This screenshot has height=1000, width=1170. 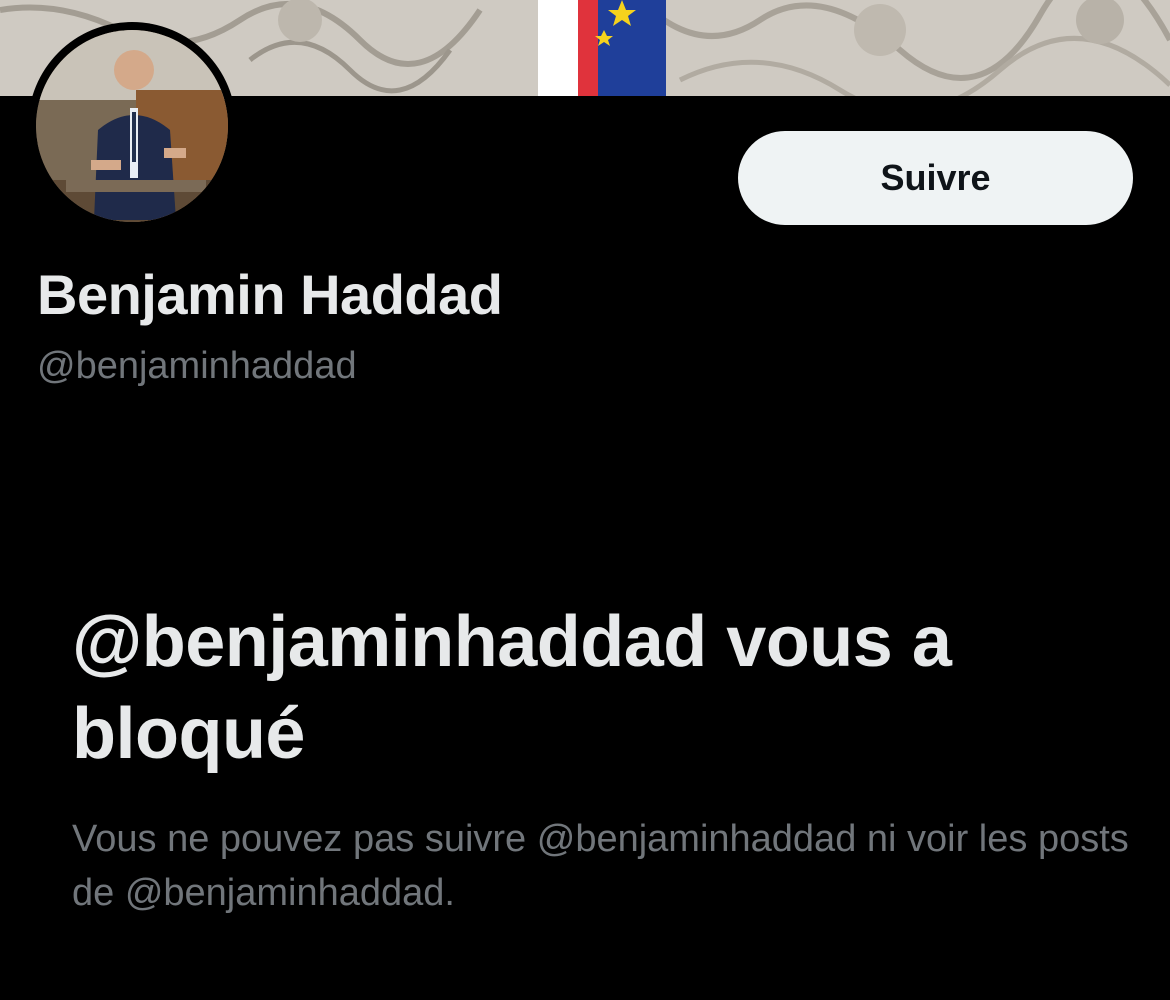 I want to click on avatar, so click(x=132, y=126).